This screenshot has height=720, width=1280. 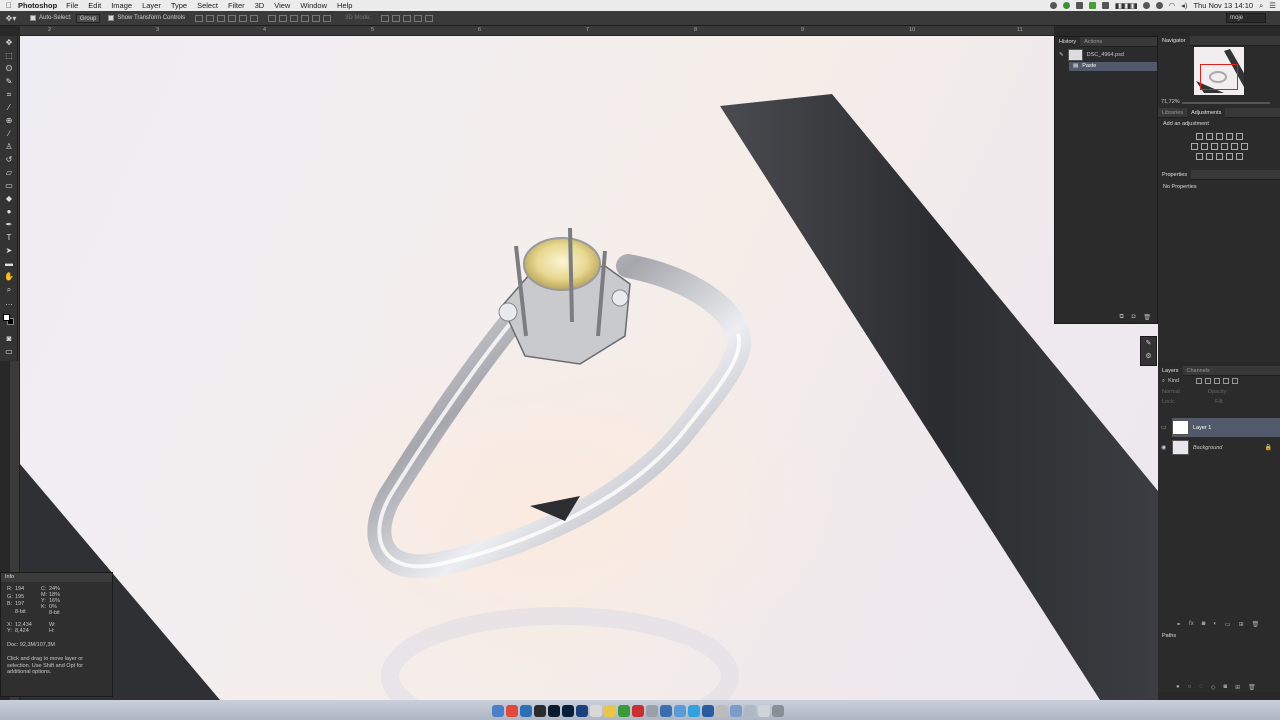 What do you see at coordinates (1172, 5) in the screenshot?
I see `wifi-icon: ◠` at bounding box center [1172, 5].